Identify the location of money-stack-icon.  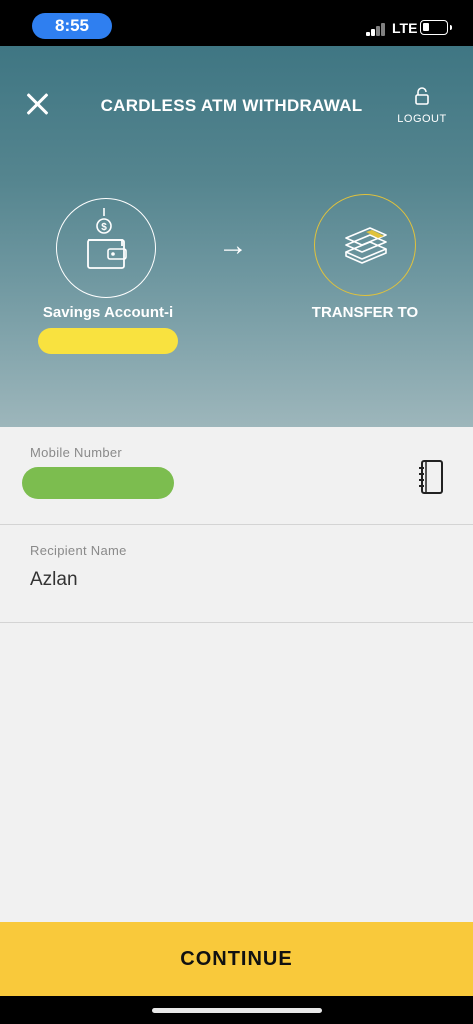
(365, 245).